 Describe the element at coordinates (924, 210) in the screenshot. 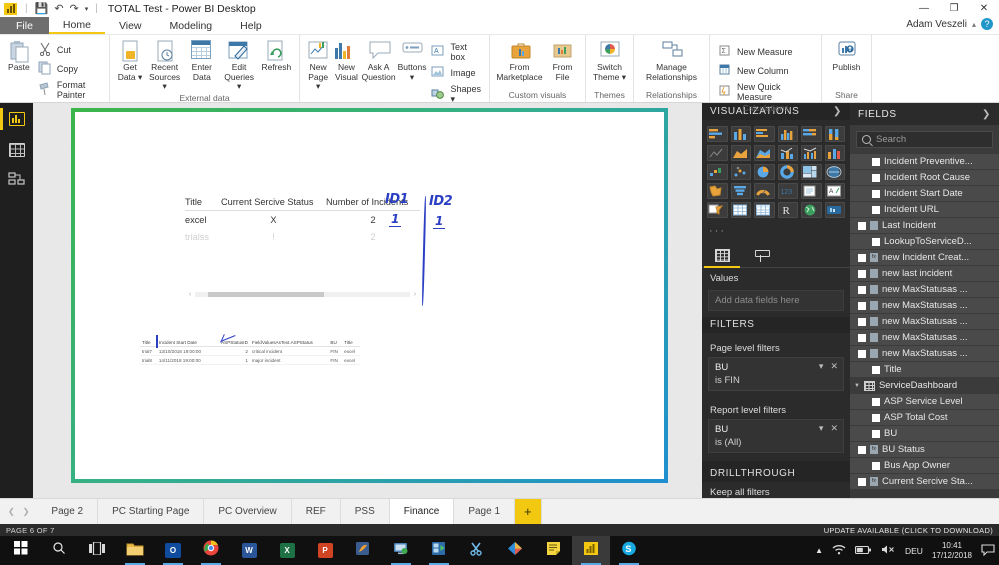

I see `field-item: Incident URL` at that location.